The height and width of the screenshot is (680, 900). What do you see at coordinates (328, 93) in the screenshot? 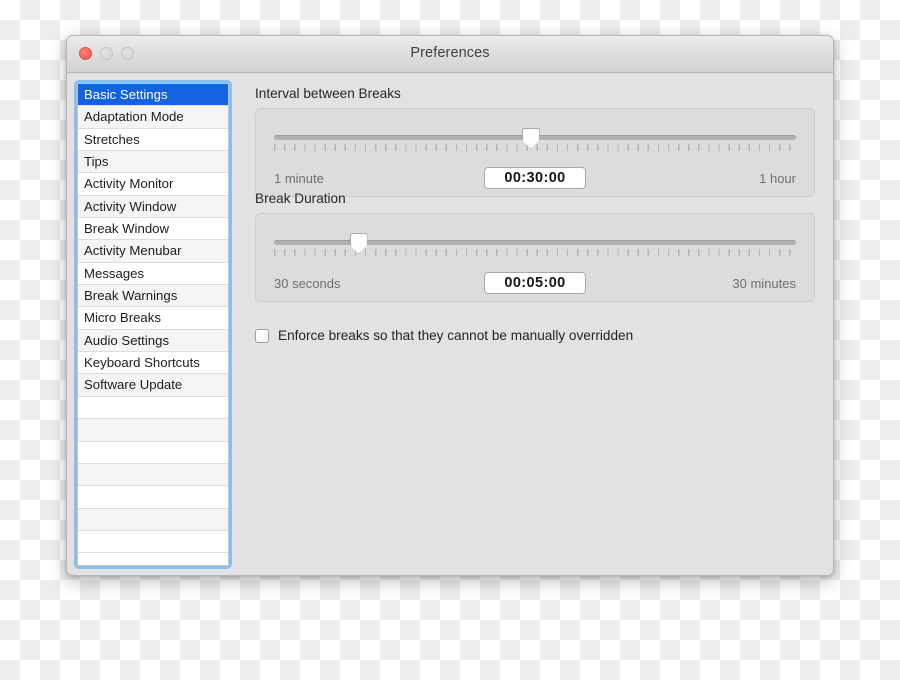
I see `interval-section-label: Interval between Breaks` at bounding box center [328, 93].